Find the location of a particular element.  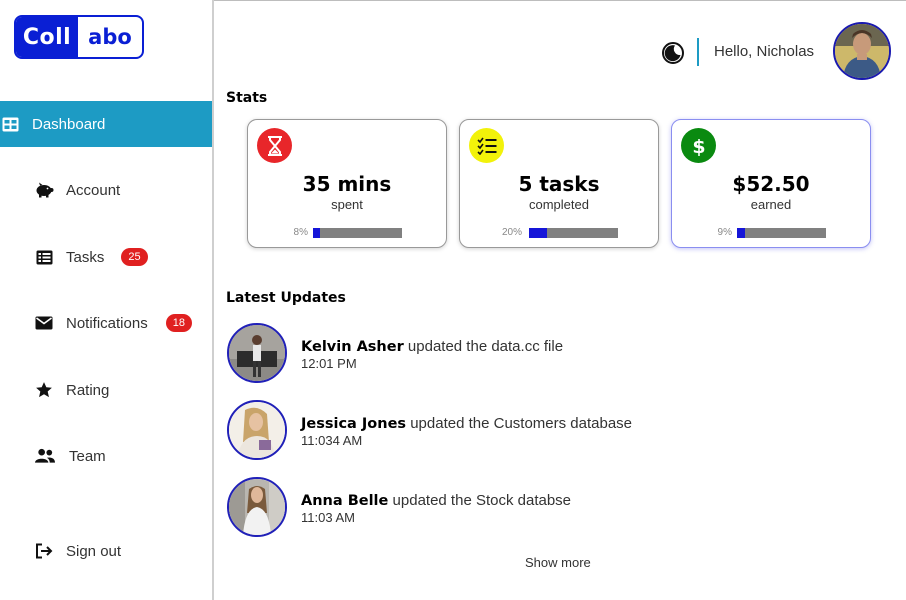

sidebar-item-rating: Rating is located at coordinates (106, 390).